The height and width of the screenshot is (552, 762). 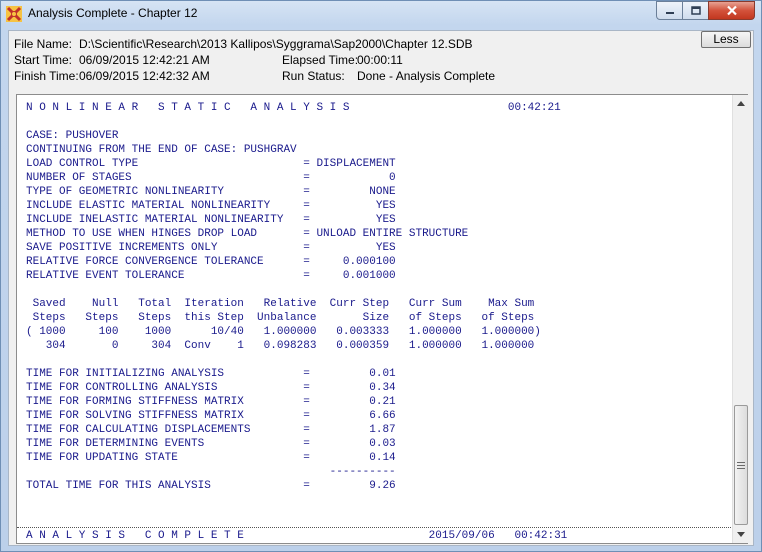 I want to click on scroll-up-arrow-icon, so click(x=741, y=103).